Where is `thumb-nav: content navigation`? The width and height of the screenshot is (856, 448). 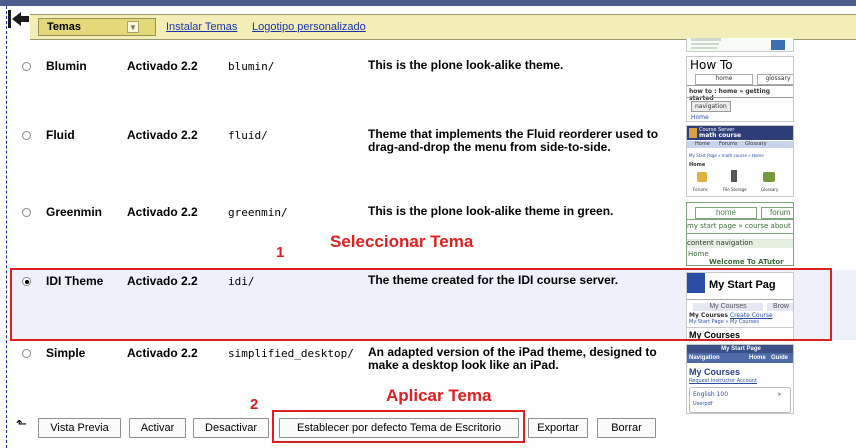 thumb-nav: content navigation is located at coordinates (740, 243).